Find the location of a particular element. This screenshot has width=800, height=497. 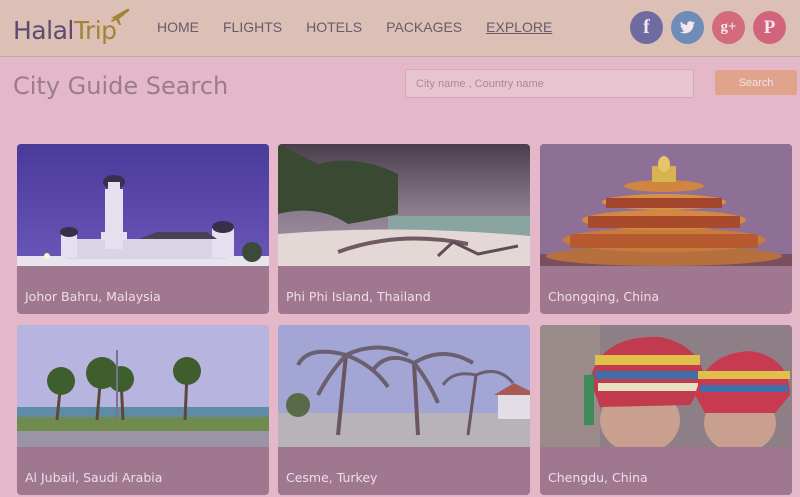

city-label: Chongqing, China is located at coordinates (604, 296).